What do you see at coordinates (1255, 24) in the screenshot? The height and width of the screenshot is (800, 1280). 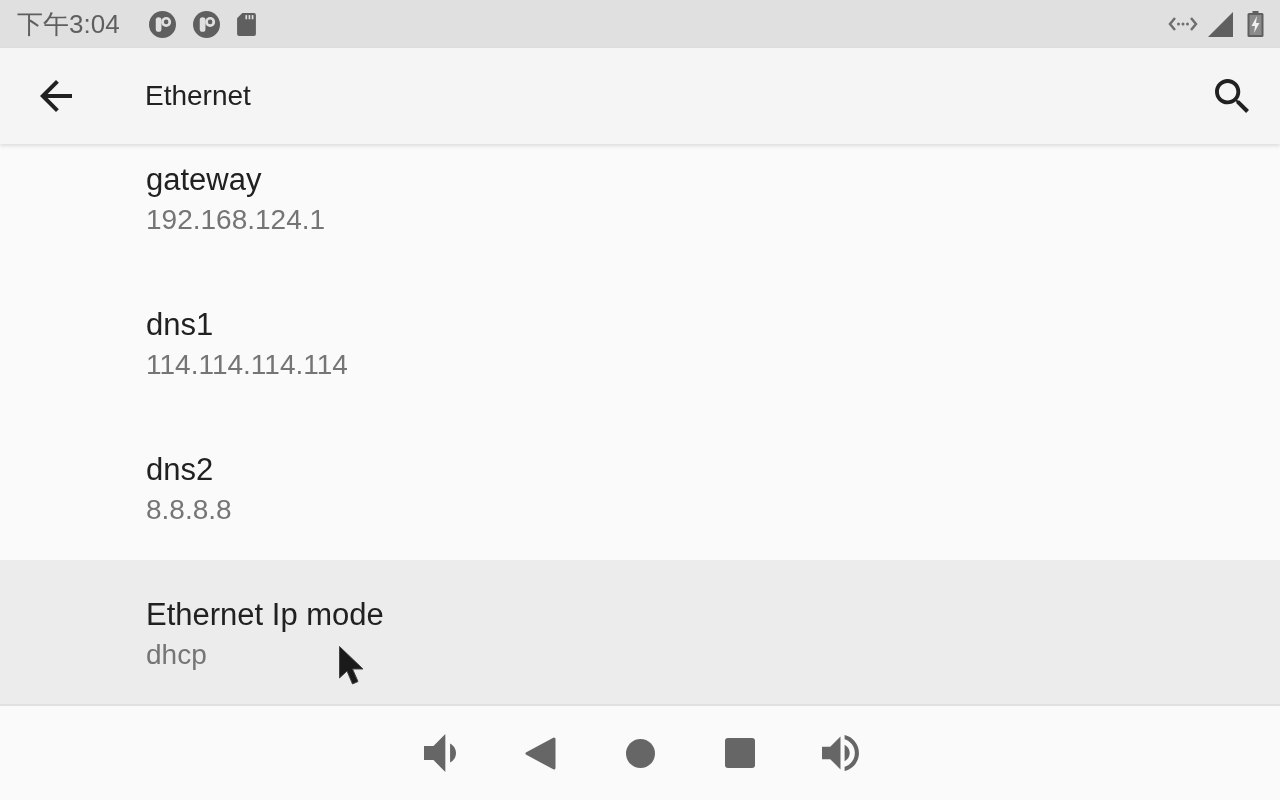 I see `battery-charging-icon` at bounding box center [1255, 24].